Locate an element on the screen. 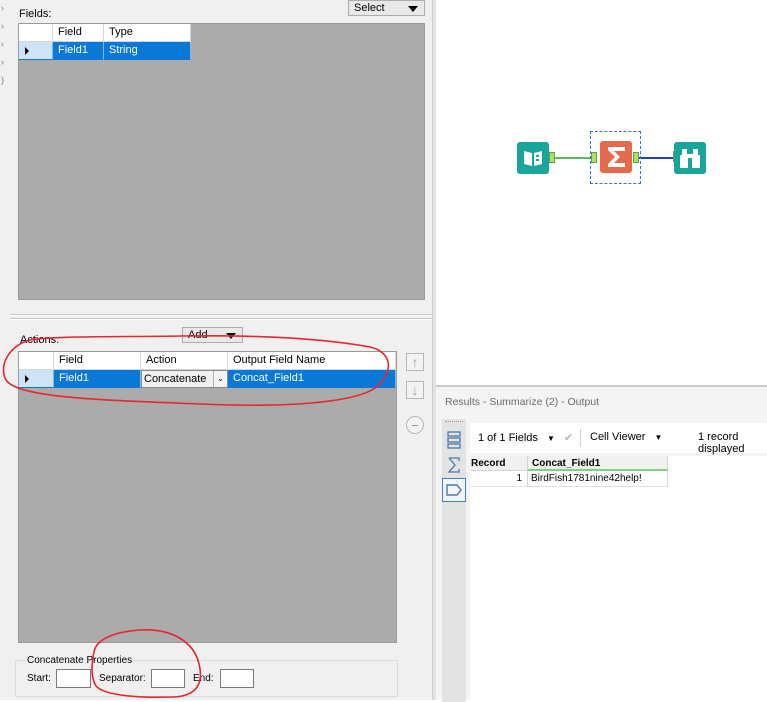 This screenshot has width=767, height=702. minus-icon: − is located at coordinates (415, 425).